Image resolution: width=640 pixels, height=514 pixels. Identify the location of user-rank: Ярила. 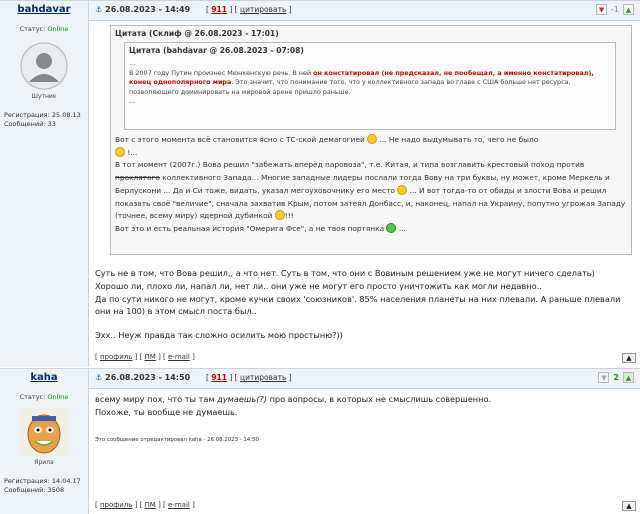
(44, 462).